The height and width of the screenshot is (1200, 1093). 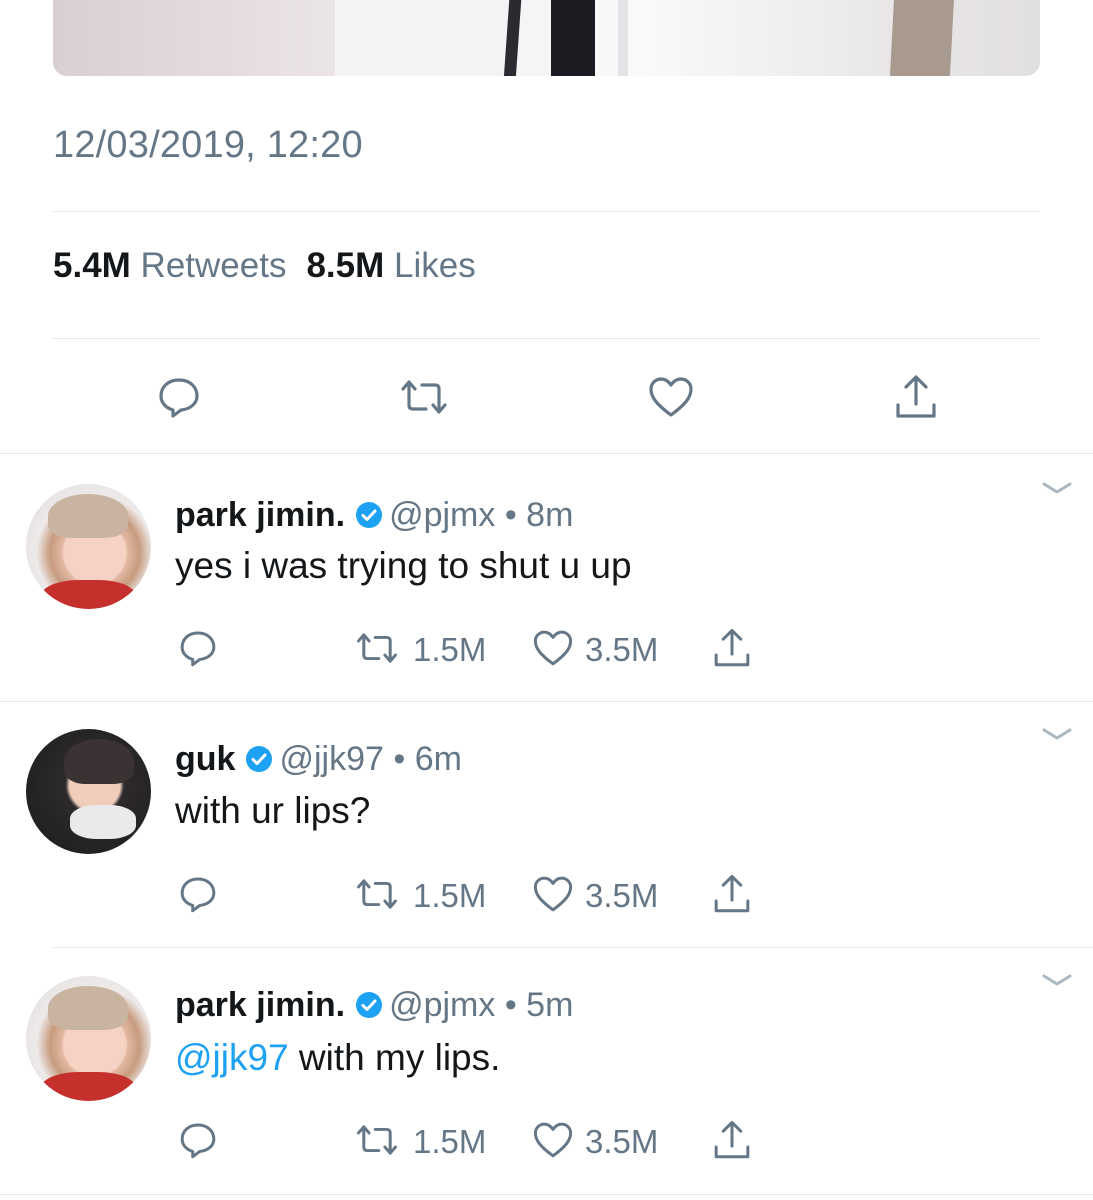 What do you see at coordinates (232, 1057) in the screenshot?
I see `mention-link: @jjk97` at bounding box center [232, 1057].